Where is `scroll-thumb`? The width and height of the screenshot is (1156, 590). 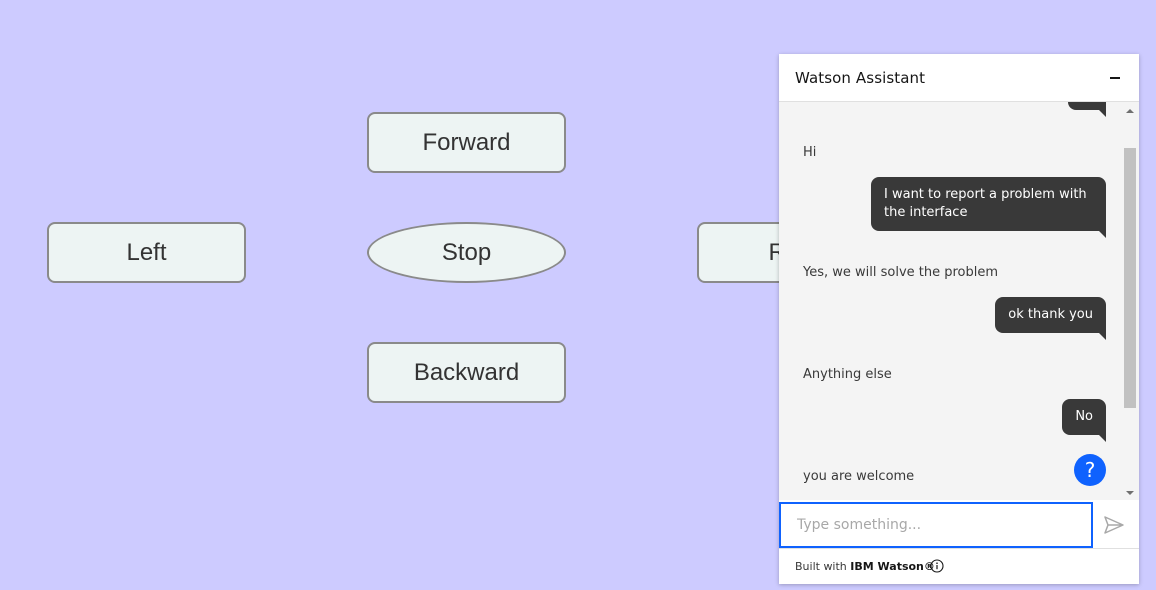
scroll-thumb is located at coordinates (1130, 278).